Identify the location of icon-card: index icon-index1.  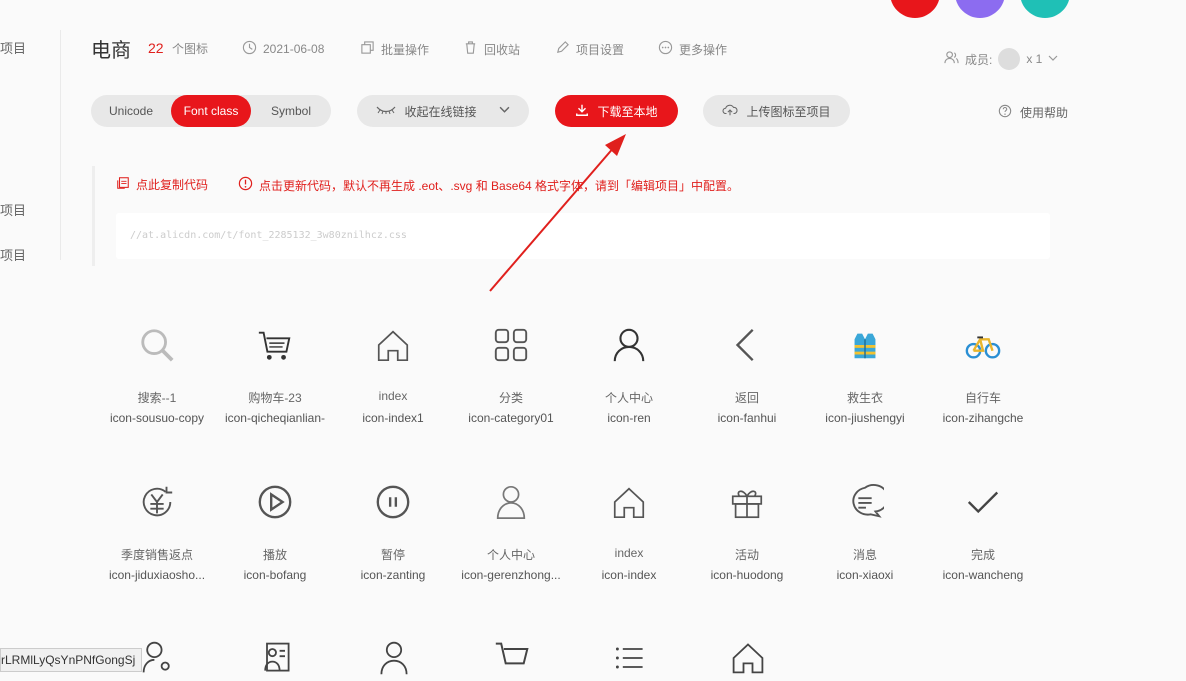
(393, 370).